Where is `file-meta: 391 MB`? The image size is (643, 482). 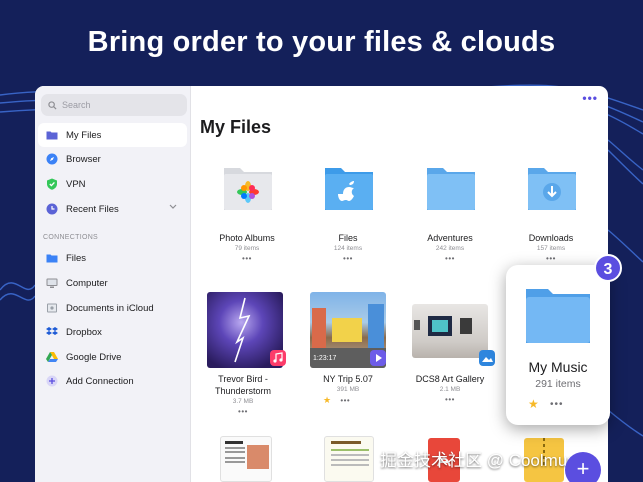 file-meta: 391 MB is located at coordinates (348, 389).